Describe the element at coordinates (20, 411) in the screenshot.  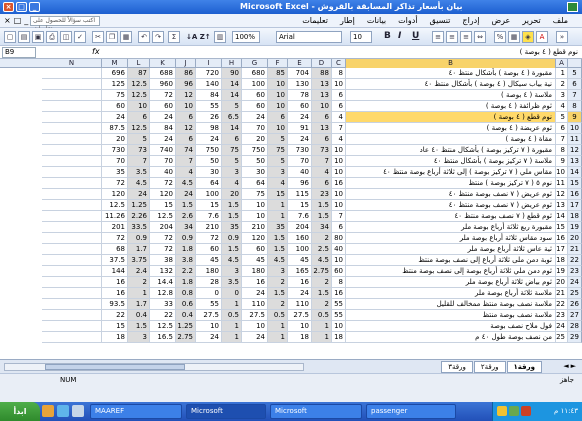
I see `start-button: ابدأ` at that location.